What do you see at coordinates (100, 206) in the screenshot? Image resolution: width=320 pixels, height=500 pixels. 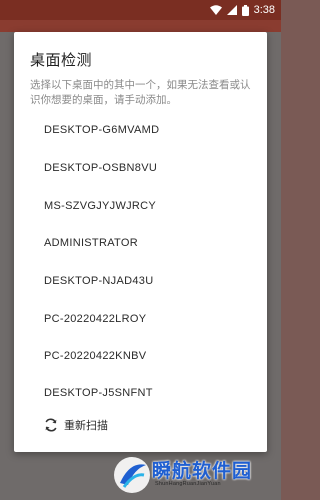 I see `desktop-item: MS-SZVGJYJWJRCY` at bounding box center [100, 206].